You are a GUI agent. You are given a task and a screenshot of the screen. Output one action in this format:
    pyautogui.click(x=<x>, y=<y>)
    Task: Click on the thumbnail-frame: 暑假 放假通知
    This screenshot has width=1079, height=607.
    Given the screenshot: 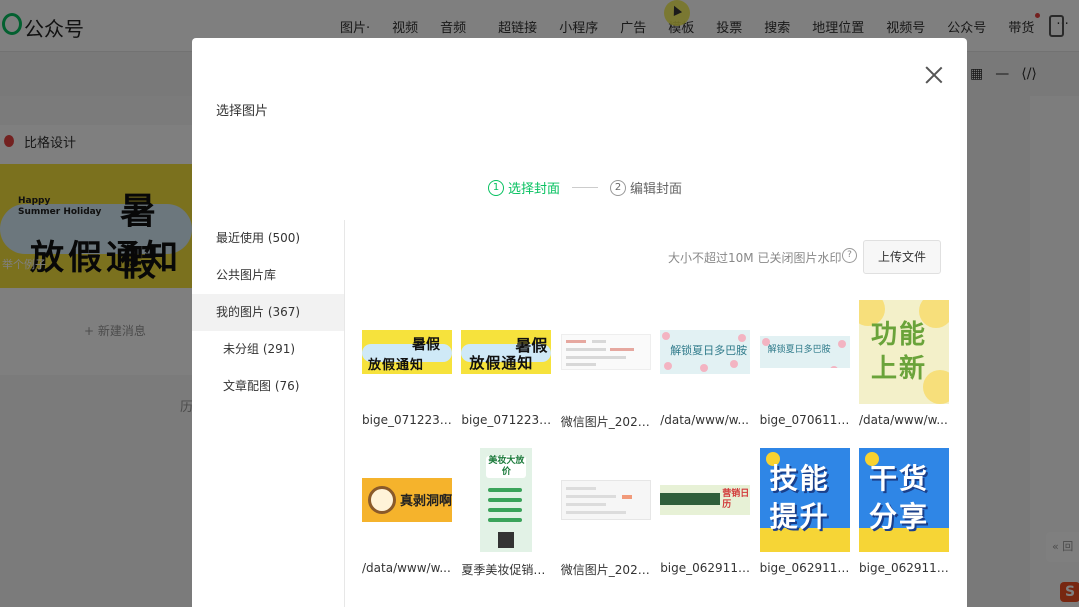 What is the action you would take?
    pyautogui.click(x=506, y=352)
    